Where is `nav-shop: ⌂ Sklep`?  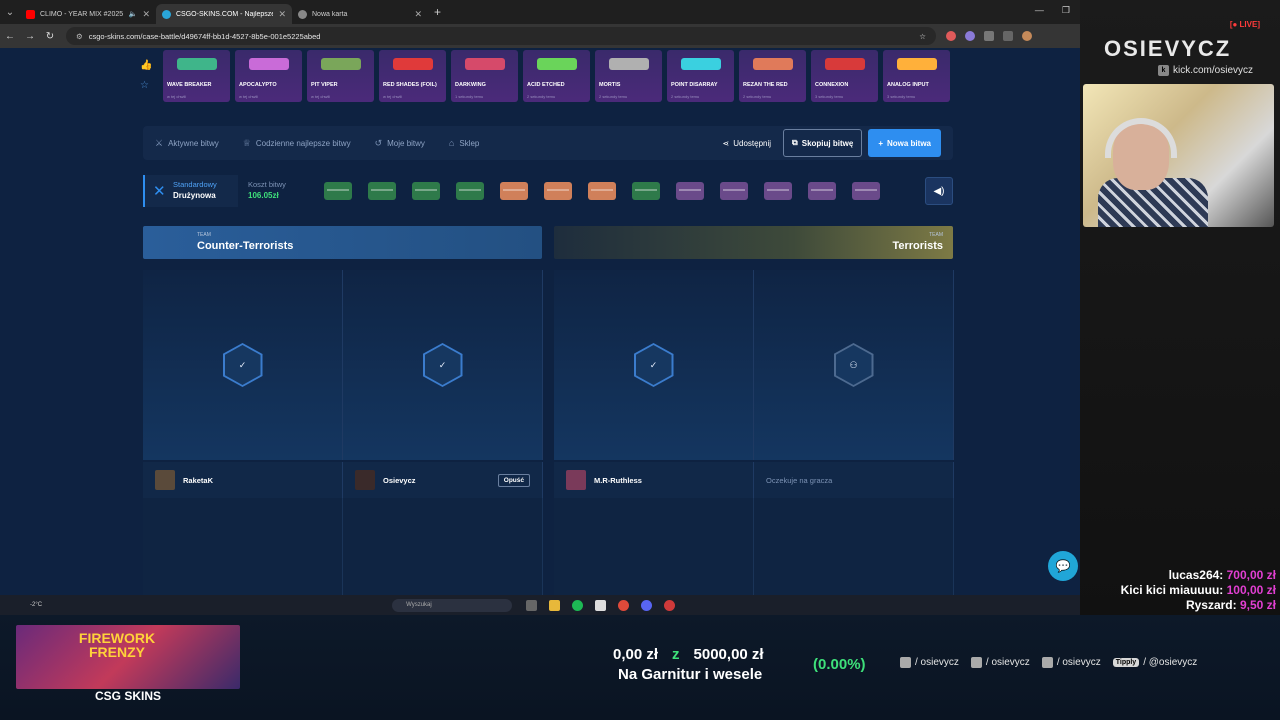
nav-shop: ⌂ Sklep is located at coordinates (464, 143).